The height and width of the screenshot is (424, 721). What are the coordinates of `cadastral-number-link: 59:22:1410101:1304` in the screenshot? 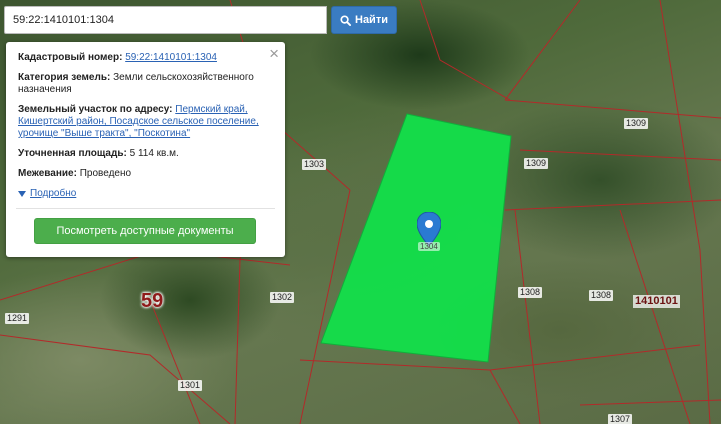 It's located at (171, 57).